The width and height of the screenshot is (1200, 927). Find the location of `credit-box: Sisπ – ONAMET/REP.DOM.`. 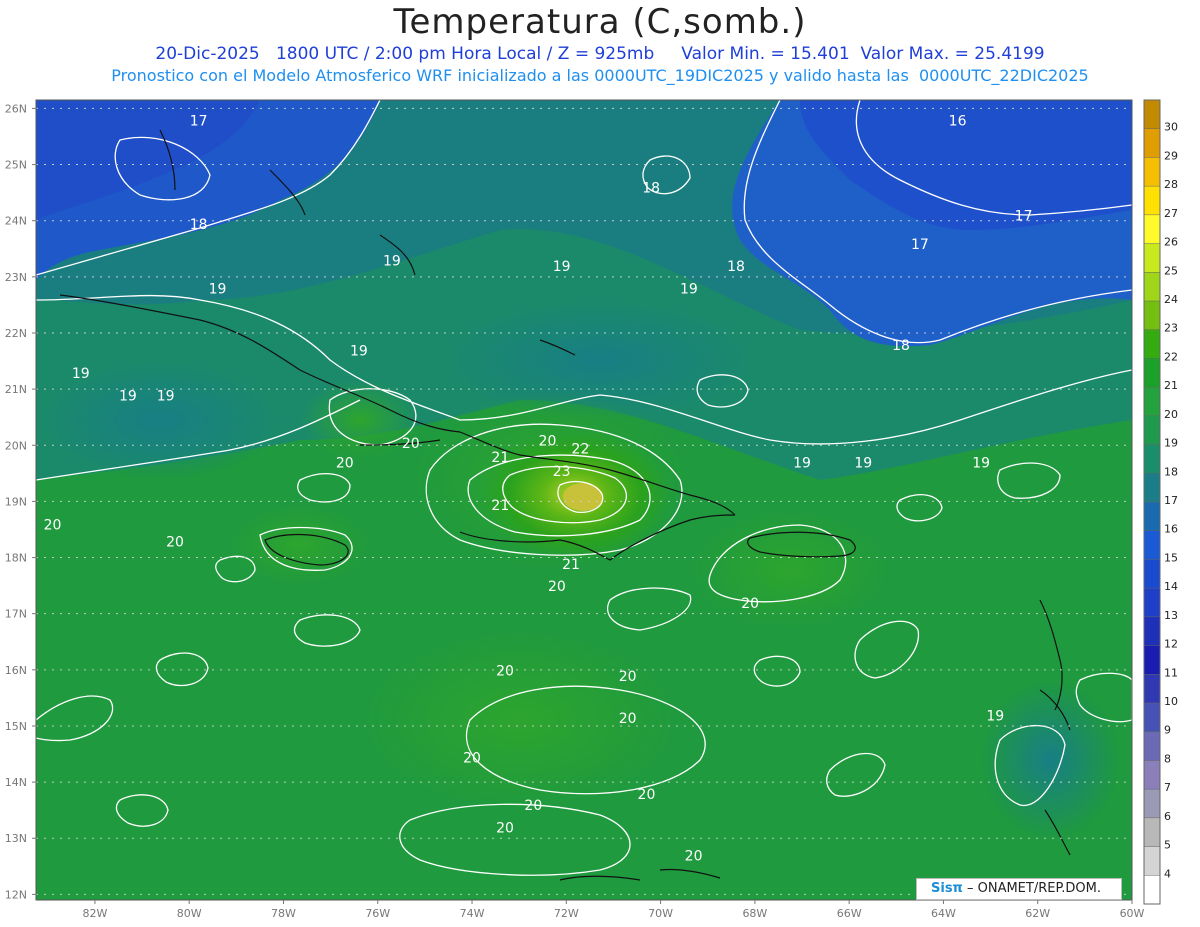

credit-box: Sisπ – ONAMET/REP.DOM. is located at coordinates (1019, 889).